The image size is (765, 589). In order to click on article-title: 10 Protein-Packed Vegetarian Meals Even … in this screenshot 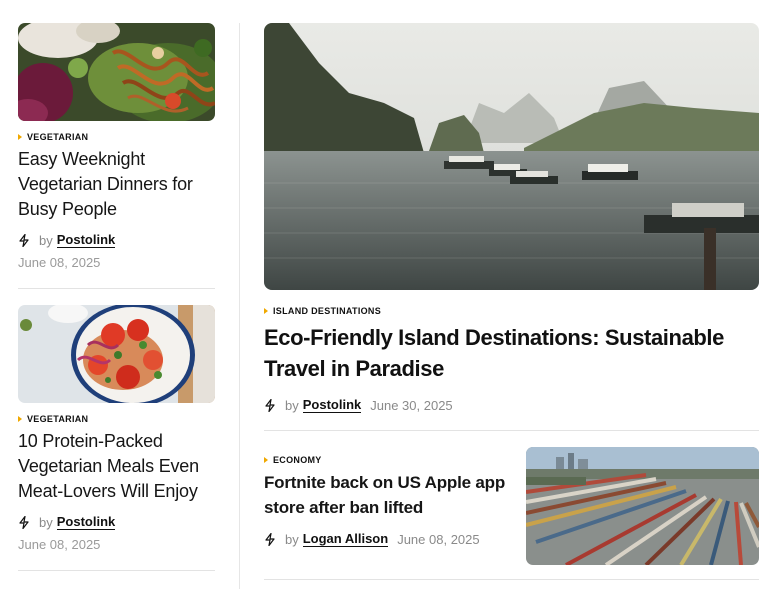, I will do `click(116, 466)`.